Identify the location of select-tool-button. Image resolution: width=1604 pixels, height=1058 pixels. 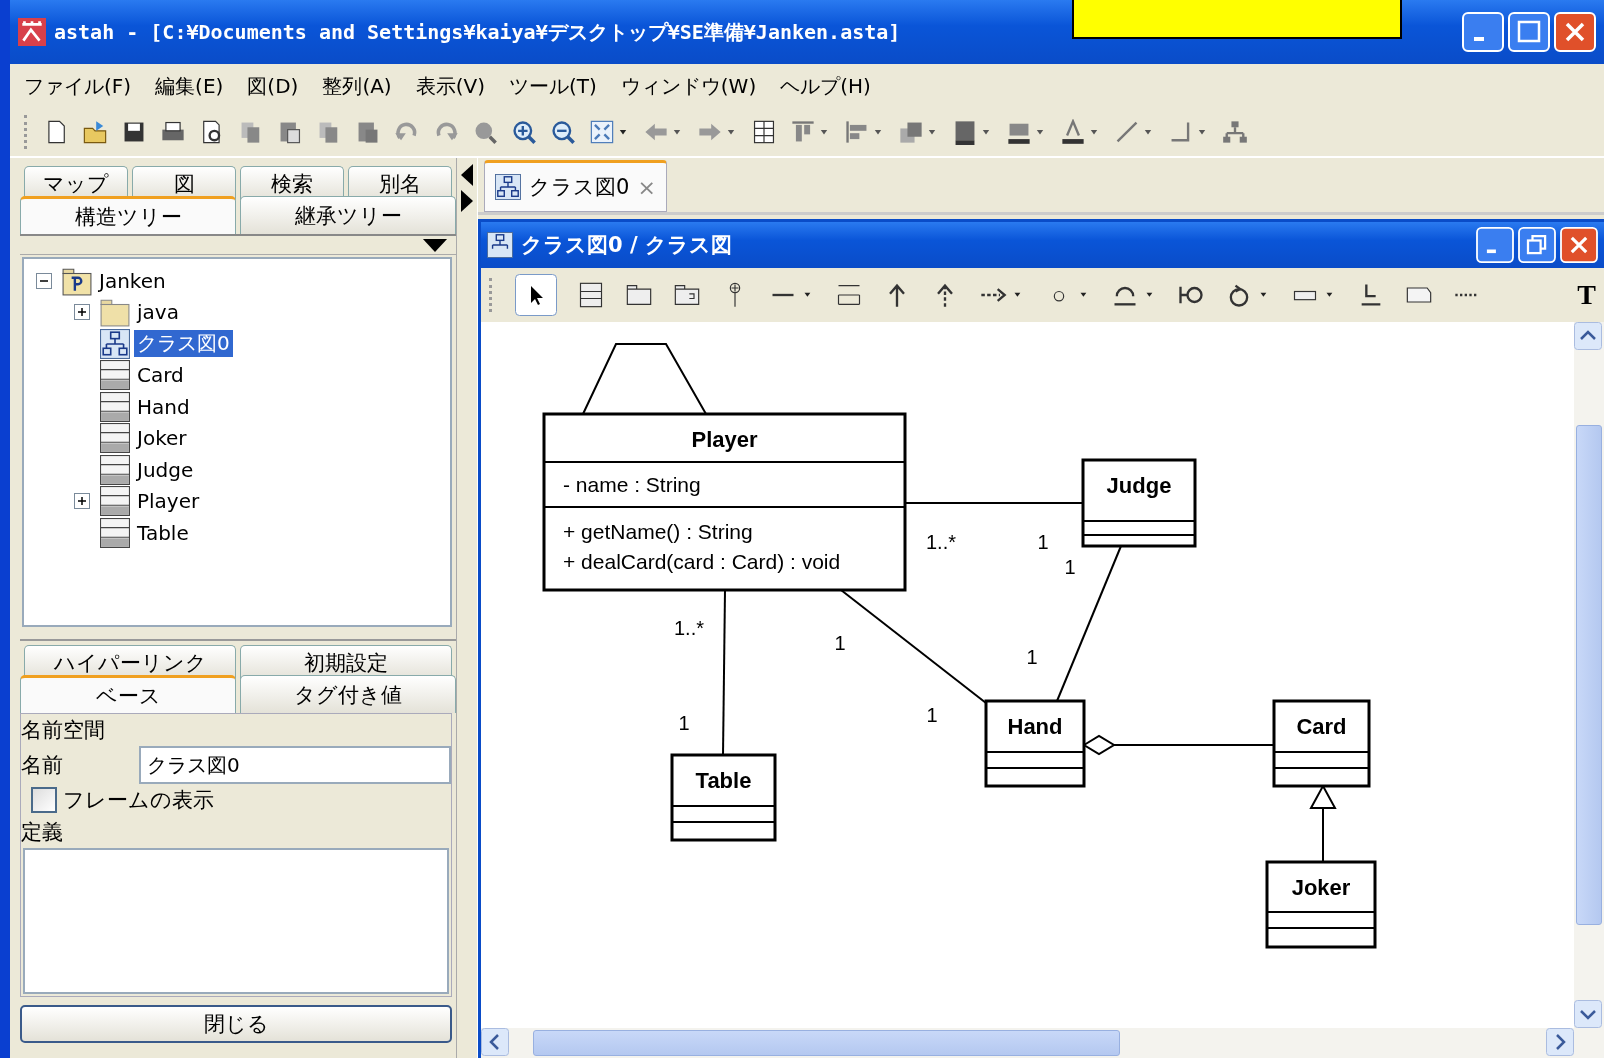
(536, 295).